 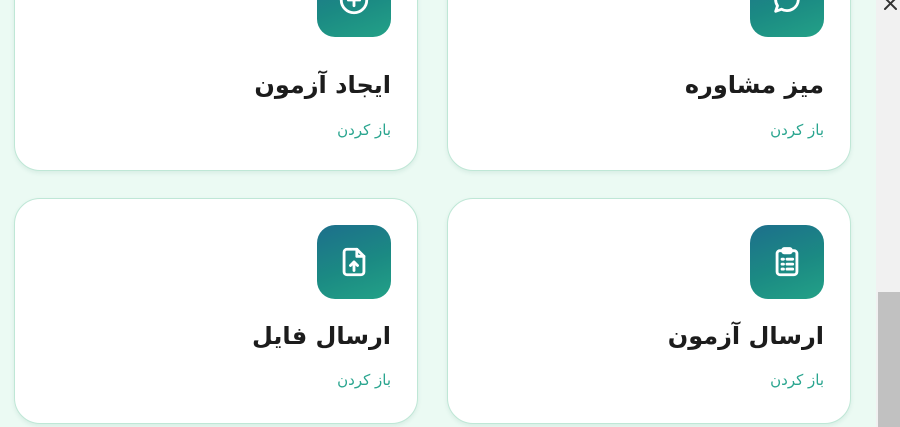 I want to click on chat-bubble-icon, so click(x=787, y=6).